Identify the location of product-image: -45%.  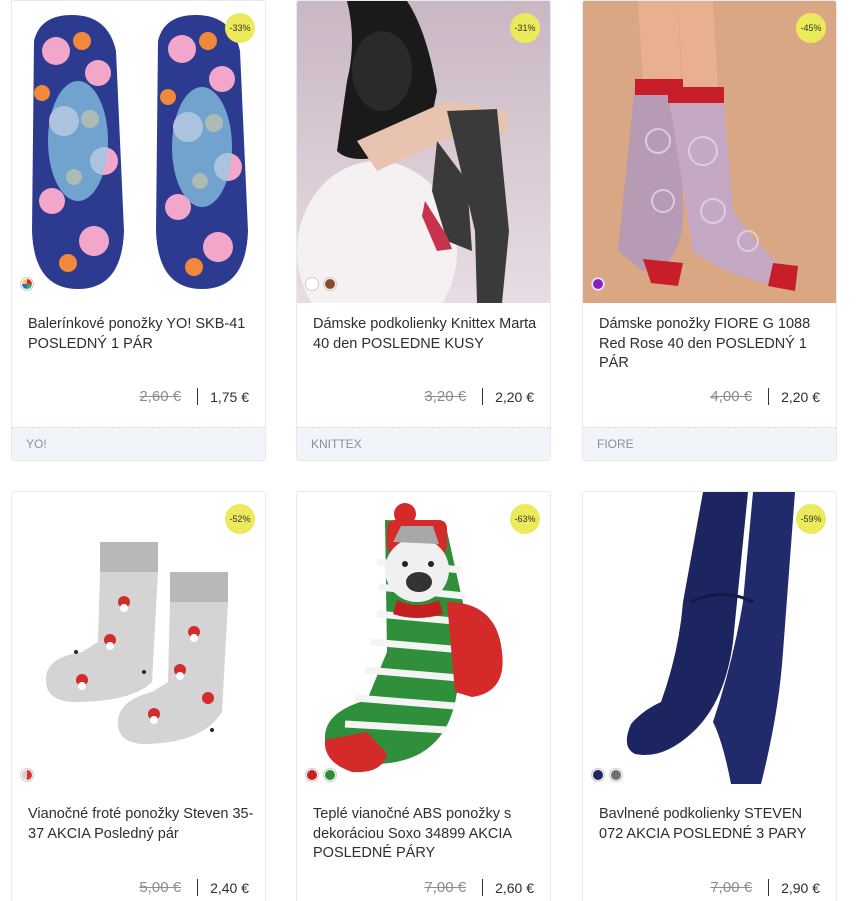
(709, 152).